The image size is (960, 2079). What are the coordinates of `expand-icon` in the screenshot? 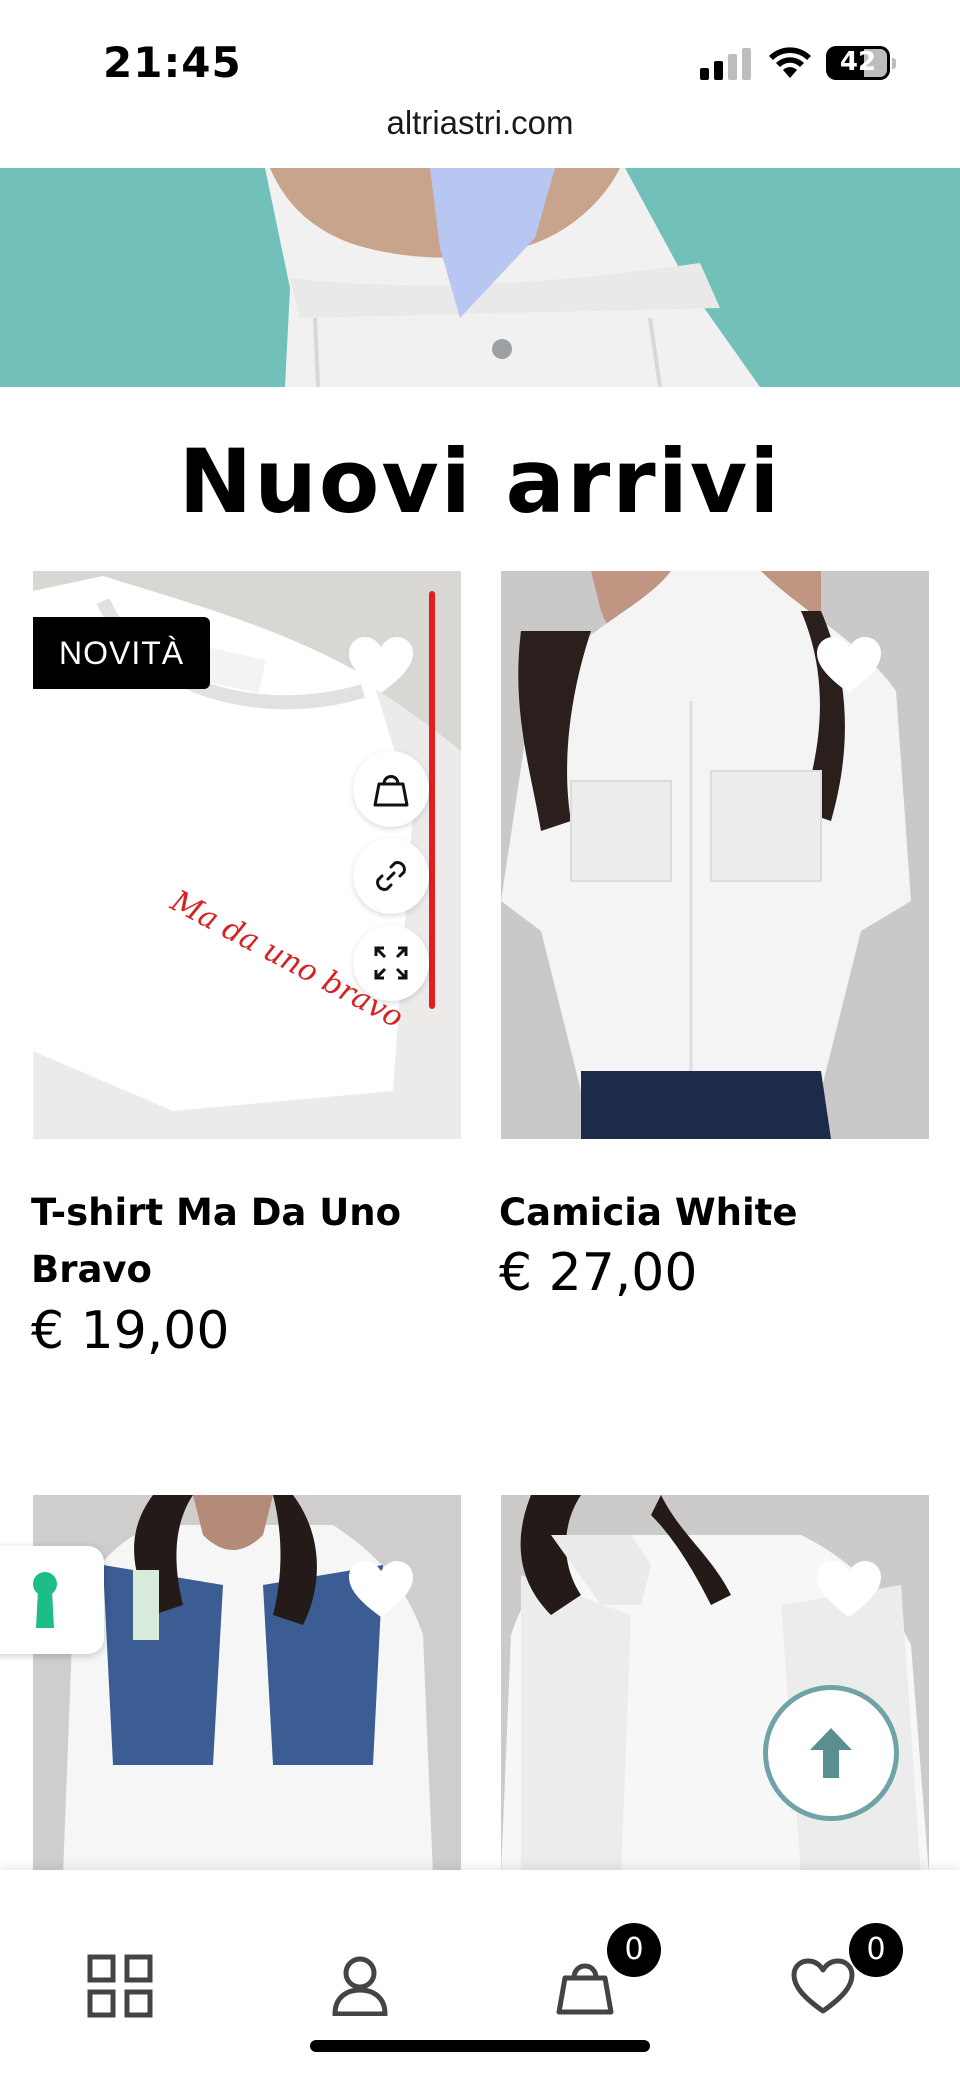 It's located at (391, 963).